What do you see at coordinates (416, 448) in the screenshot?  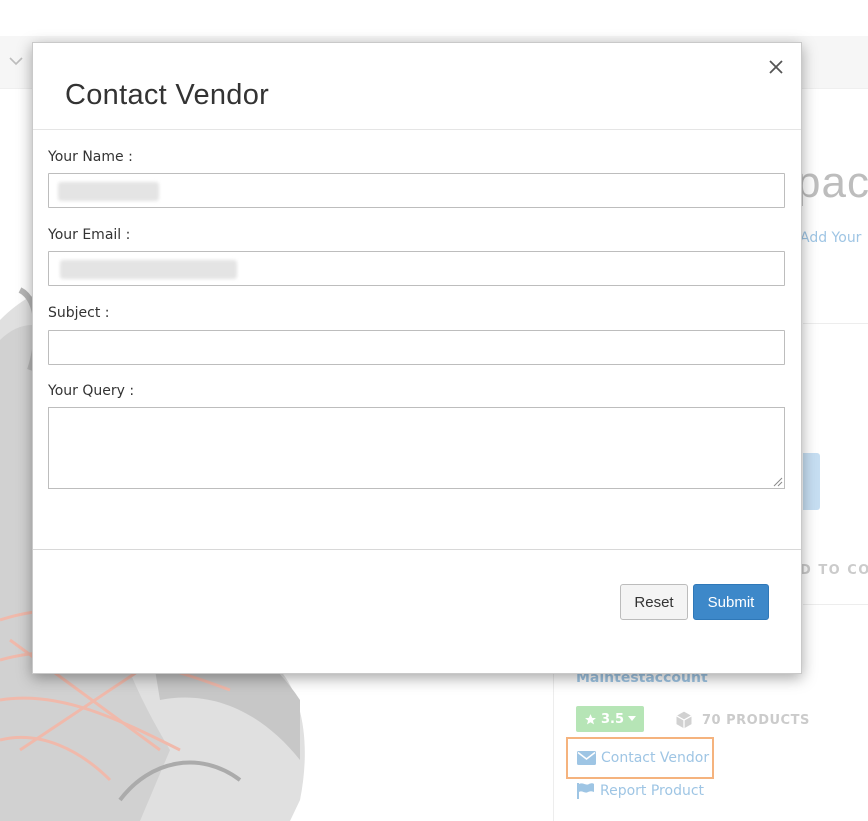 I see `query-textarea` at bounding box center [416, 448].